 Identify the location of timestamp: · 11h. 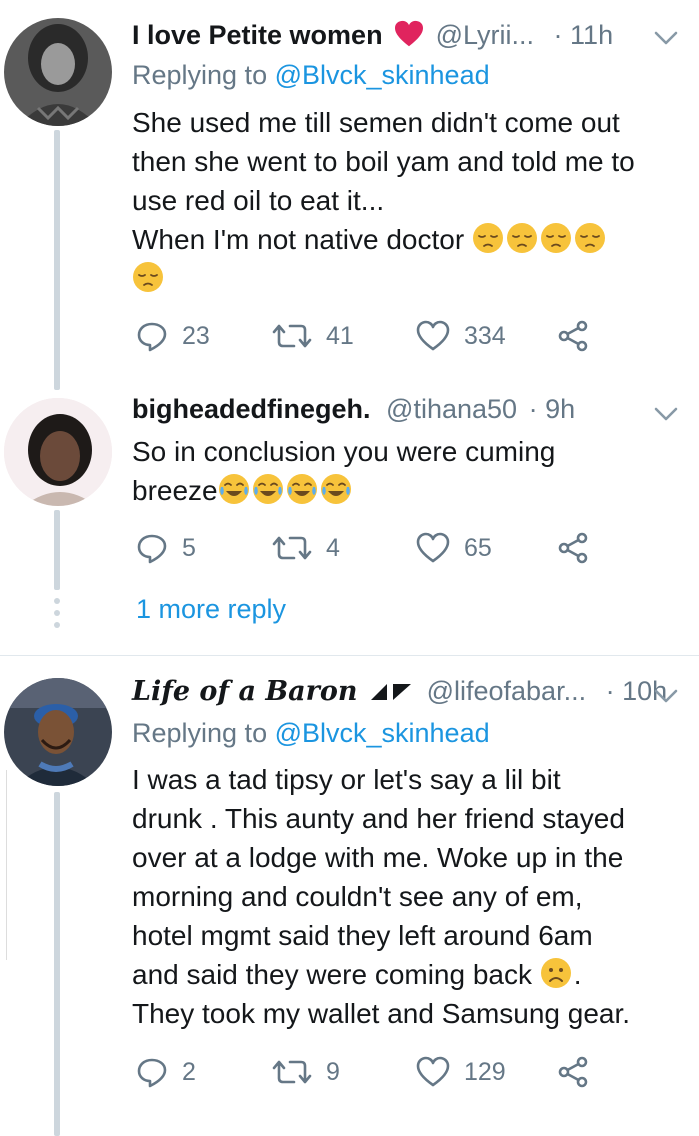
(584, 35).